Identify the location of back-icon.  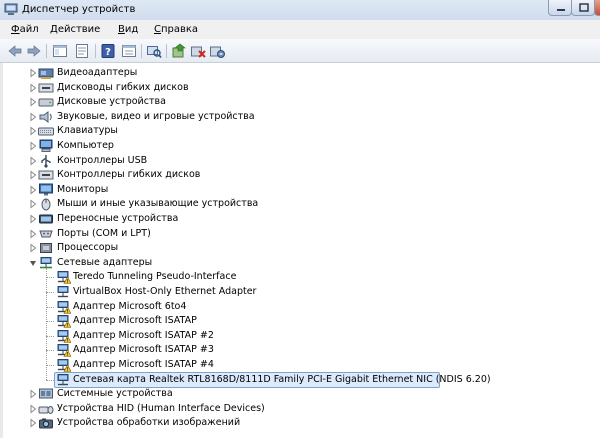
(15, 51).